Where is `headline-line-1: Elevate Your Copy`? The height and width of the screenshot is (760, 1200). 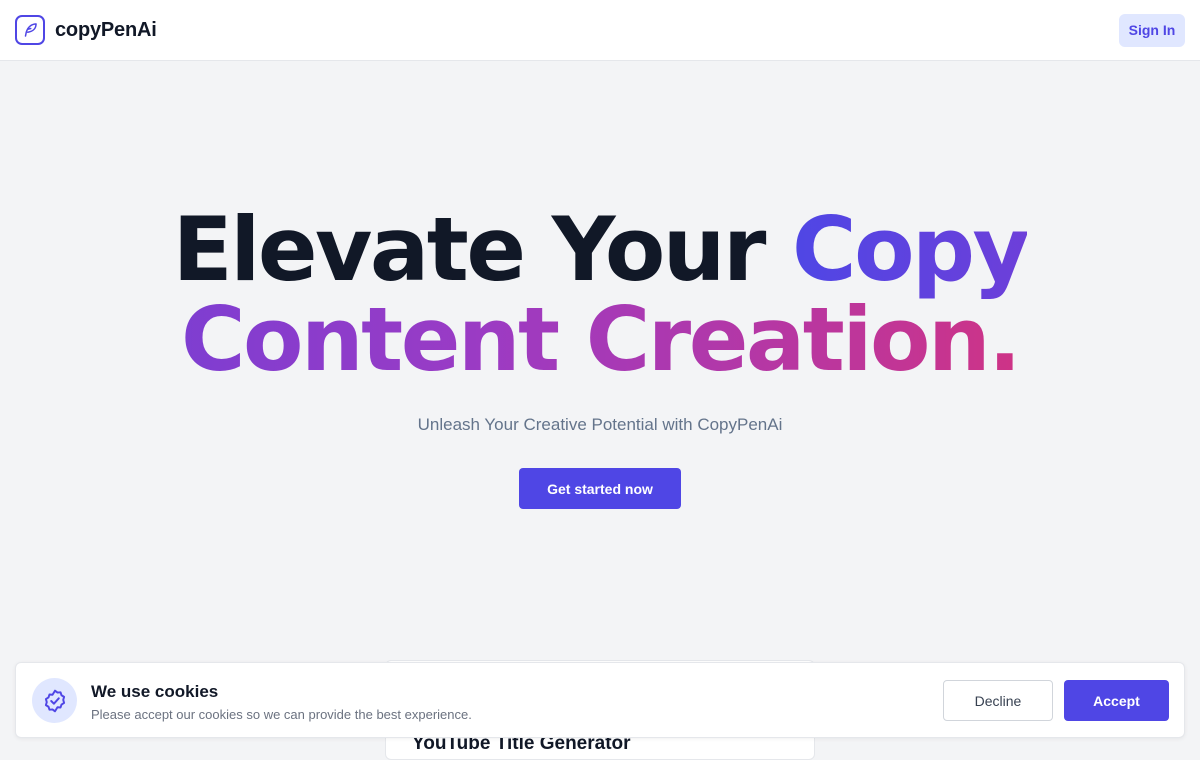
headline-line-1: Elevate Your Copy is located at coordinates (600, 250).